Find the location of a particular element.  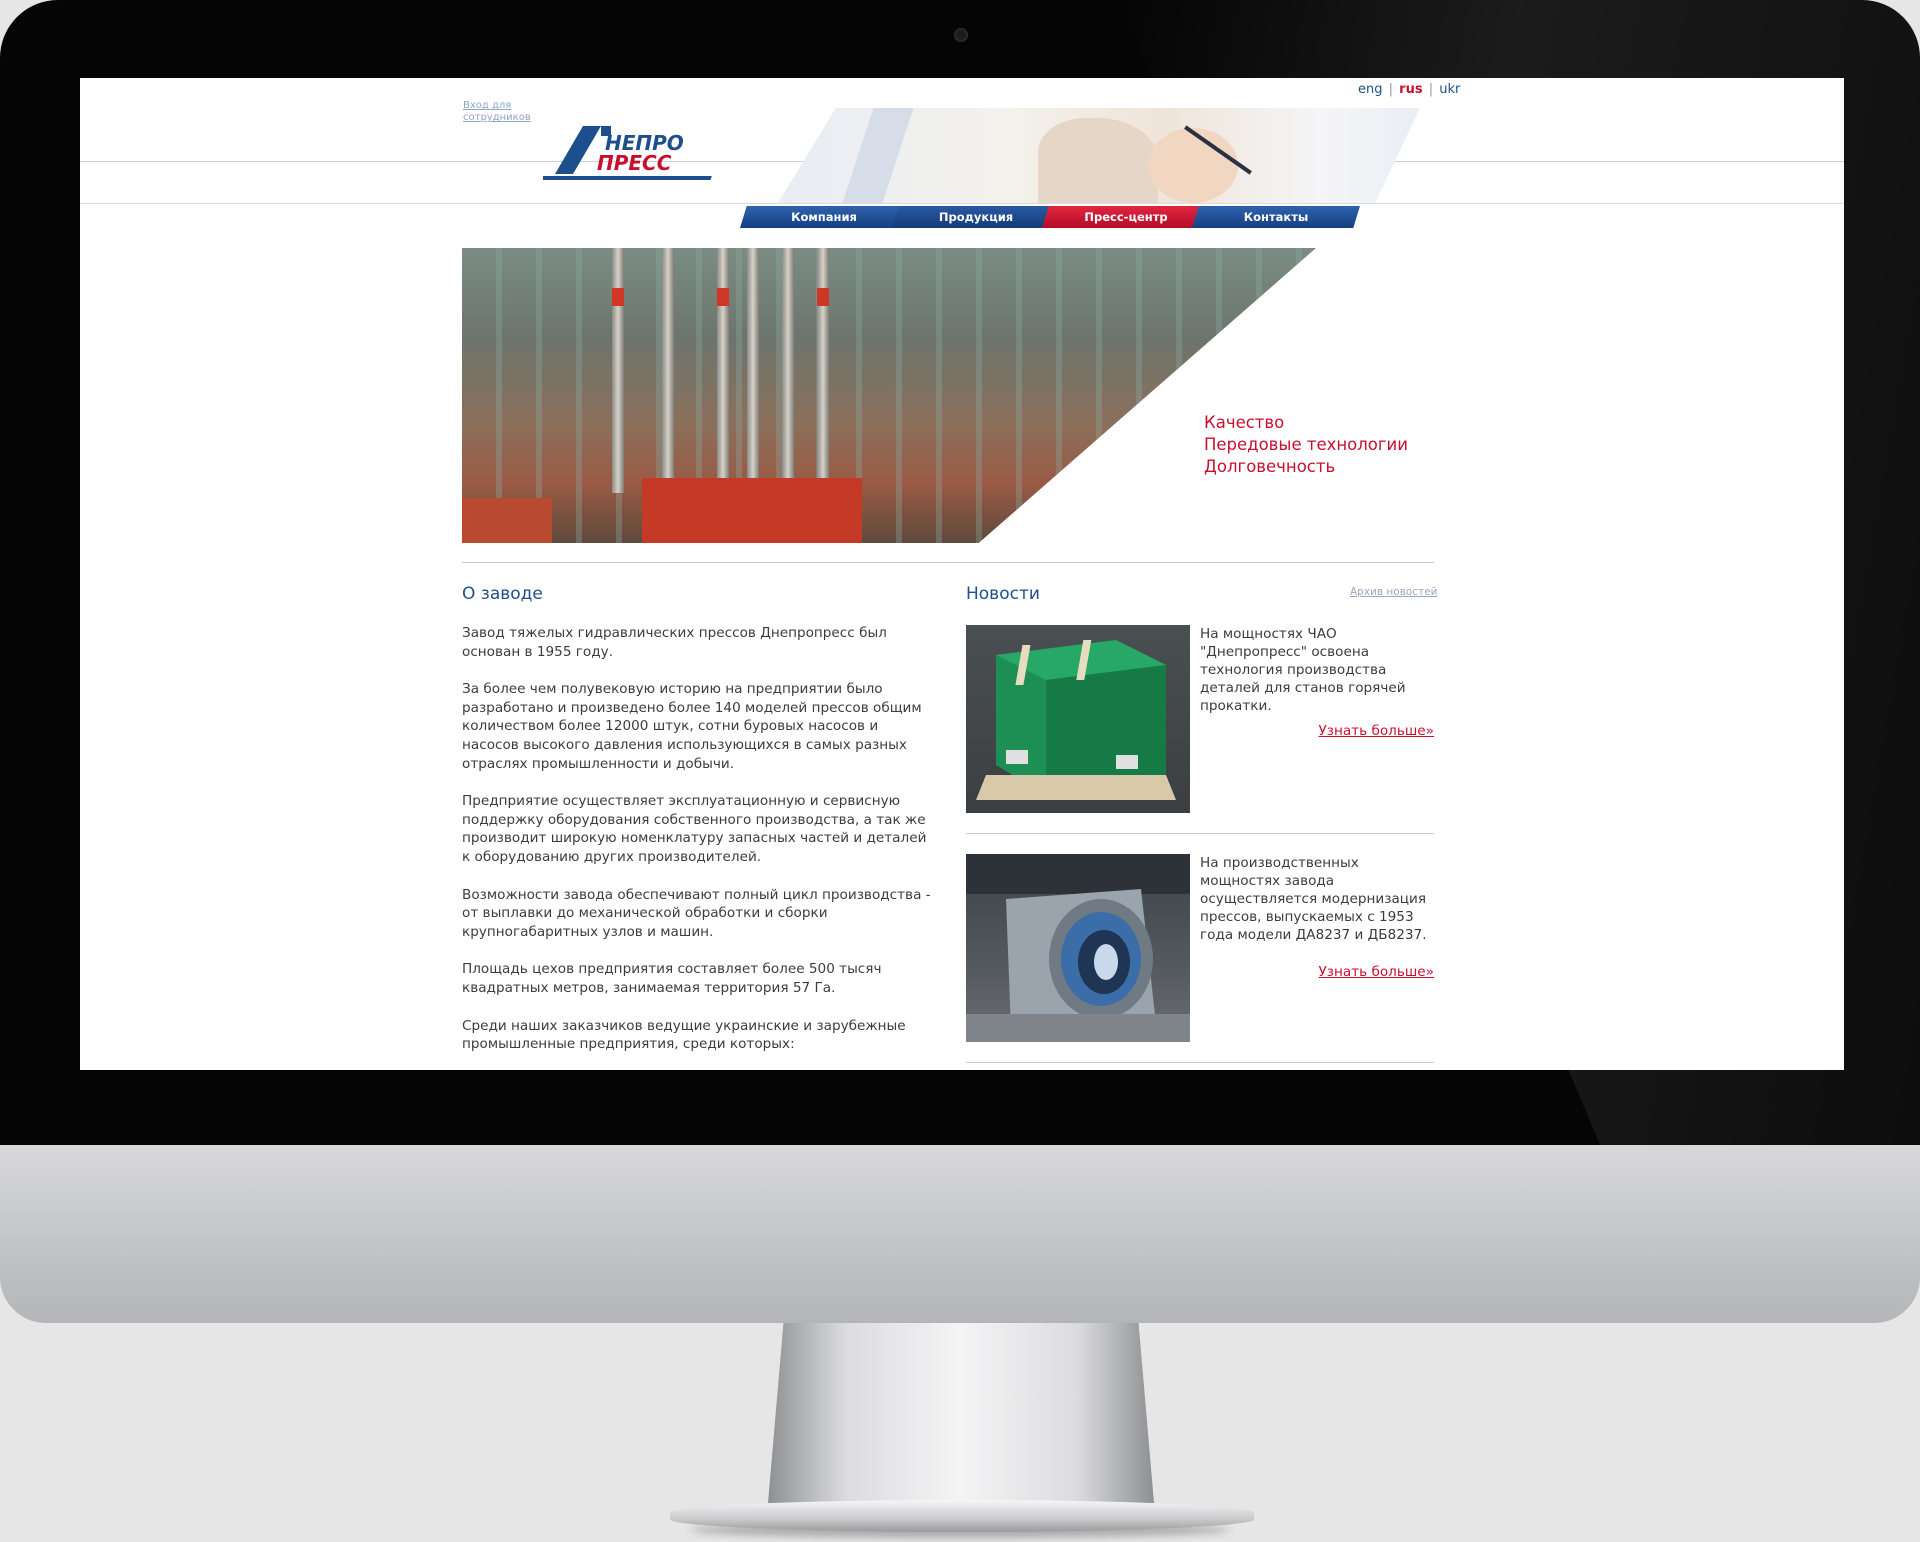

nav-press-center: Пресс-центр is located at coordinates (1126, 217).